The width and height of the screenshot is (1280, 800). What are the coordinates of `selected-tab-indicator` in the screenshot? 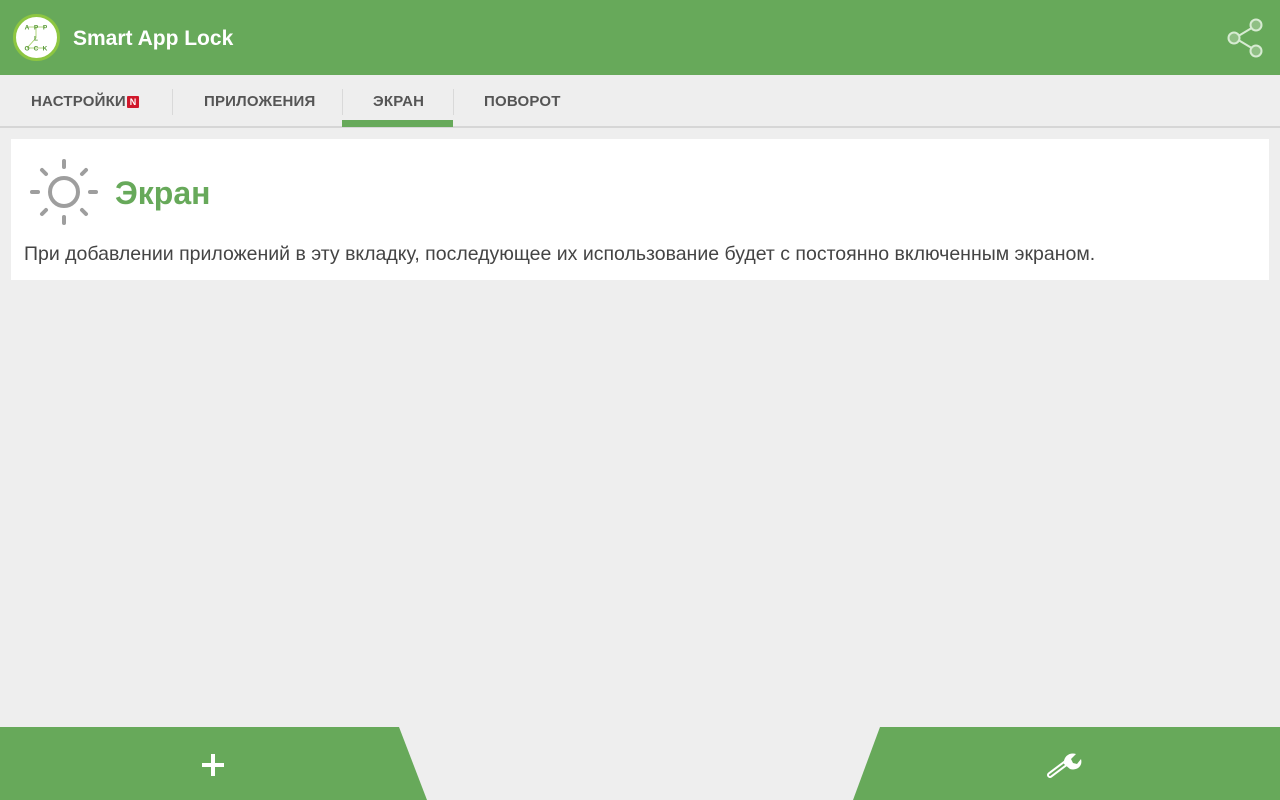 It's located at (397, 123).